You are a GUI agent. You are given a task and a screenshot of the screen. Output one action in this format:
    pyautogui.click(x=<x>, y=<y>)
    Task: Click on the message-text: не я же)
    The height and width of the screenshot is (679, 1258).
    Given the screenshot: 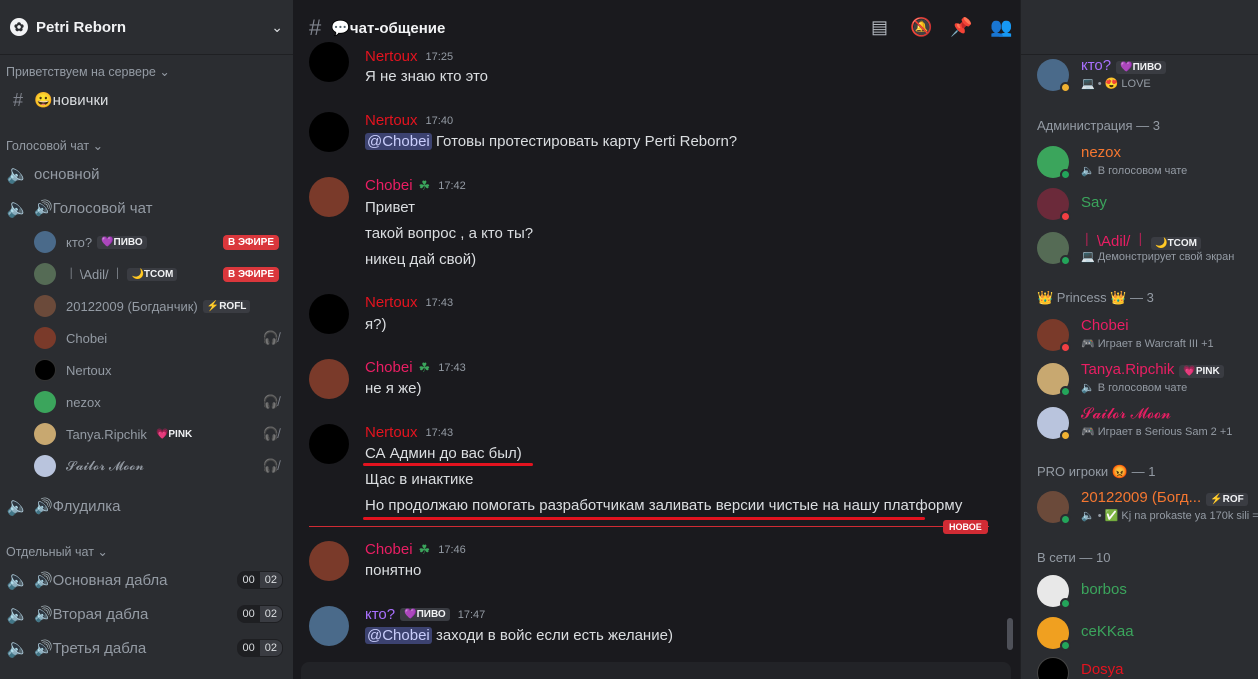 What is the action you would take?
    pyautogui.click(x=393, y=388)
    